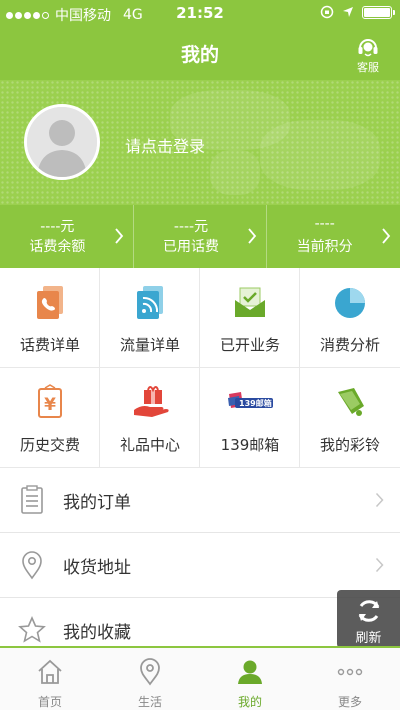  I want to click on order-list-icon, so click(32, 499).